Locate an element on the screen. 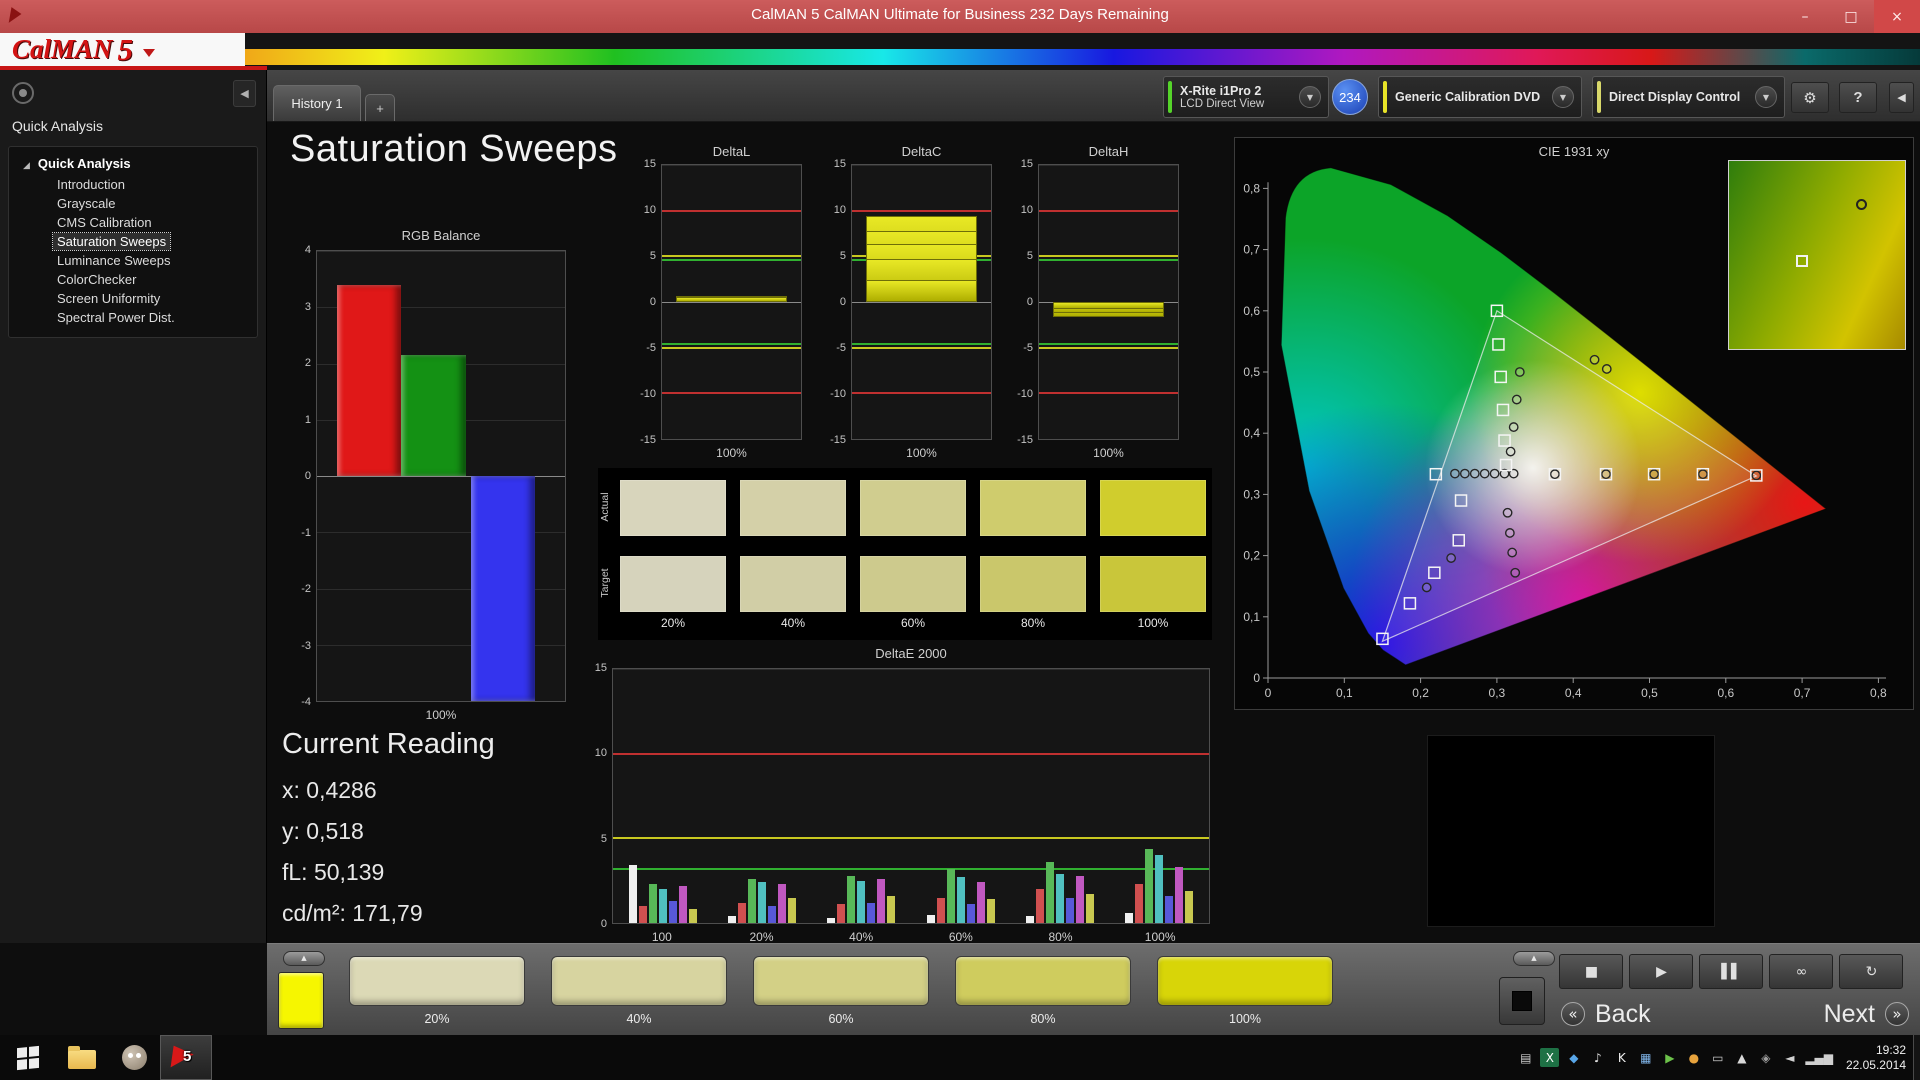 This screenshot has width=1920, height=1080. sidebar-item-saturation-sweeps: Saturation Sweeps is located at coordinates (133, 241).